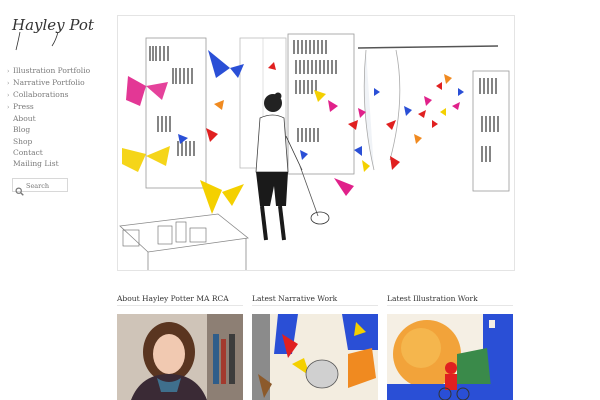 This screenshot has height=400, width=600. I want to click on search-box, so click(40, 187).